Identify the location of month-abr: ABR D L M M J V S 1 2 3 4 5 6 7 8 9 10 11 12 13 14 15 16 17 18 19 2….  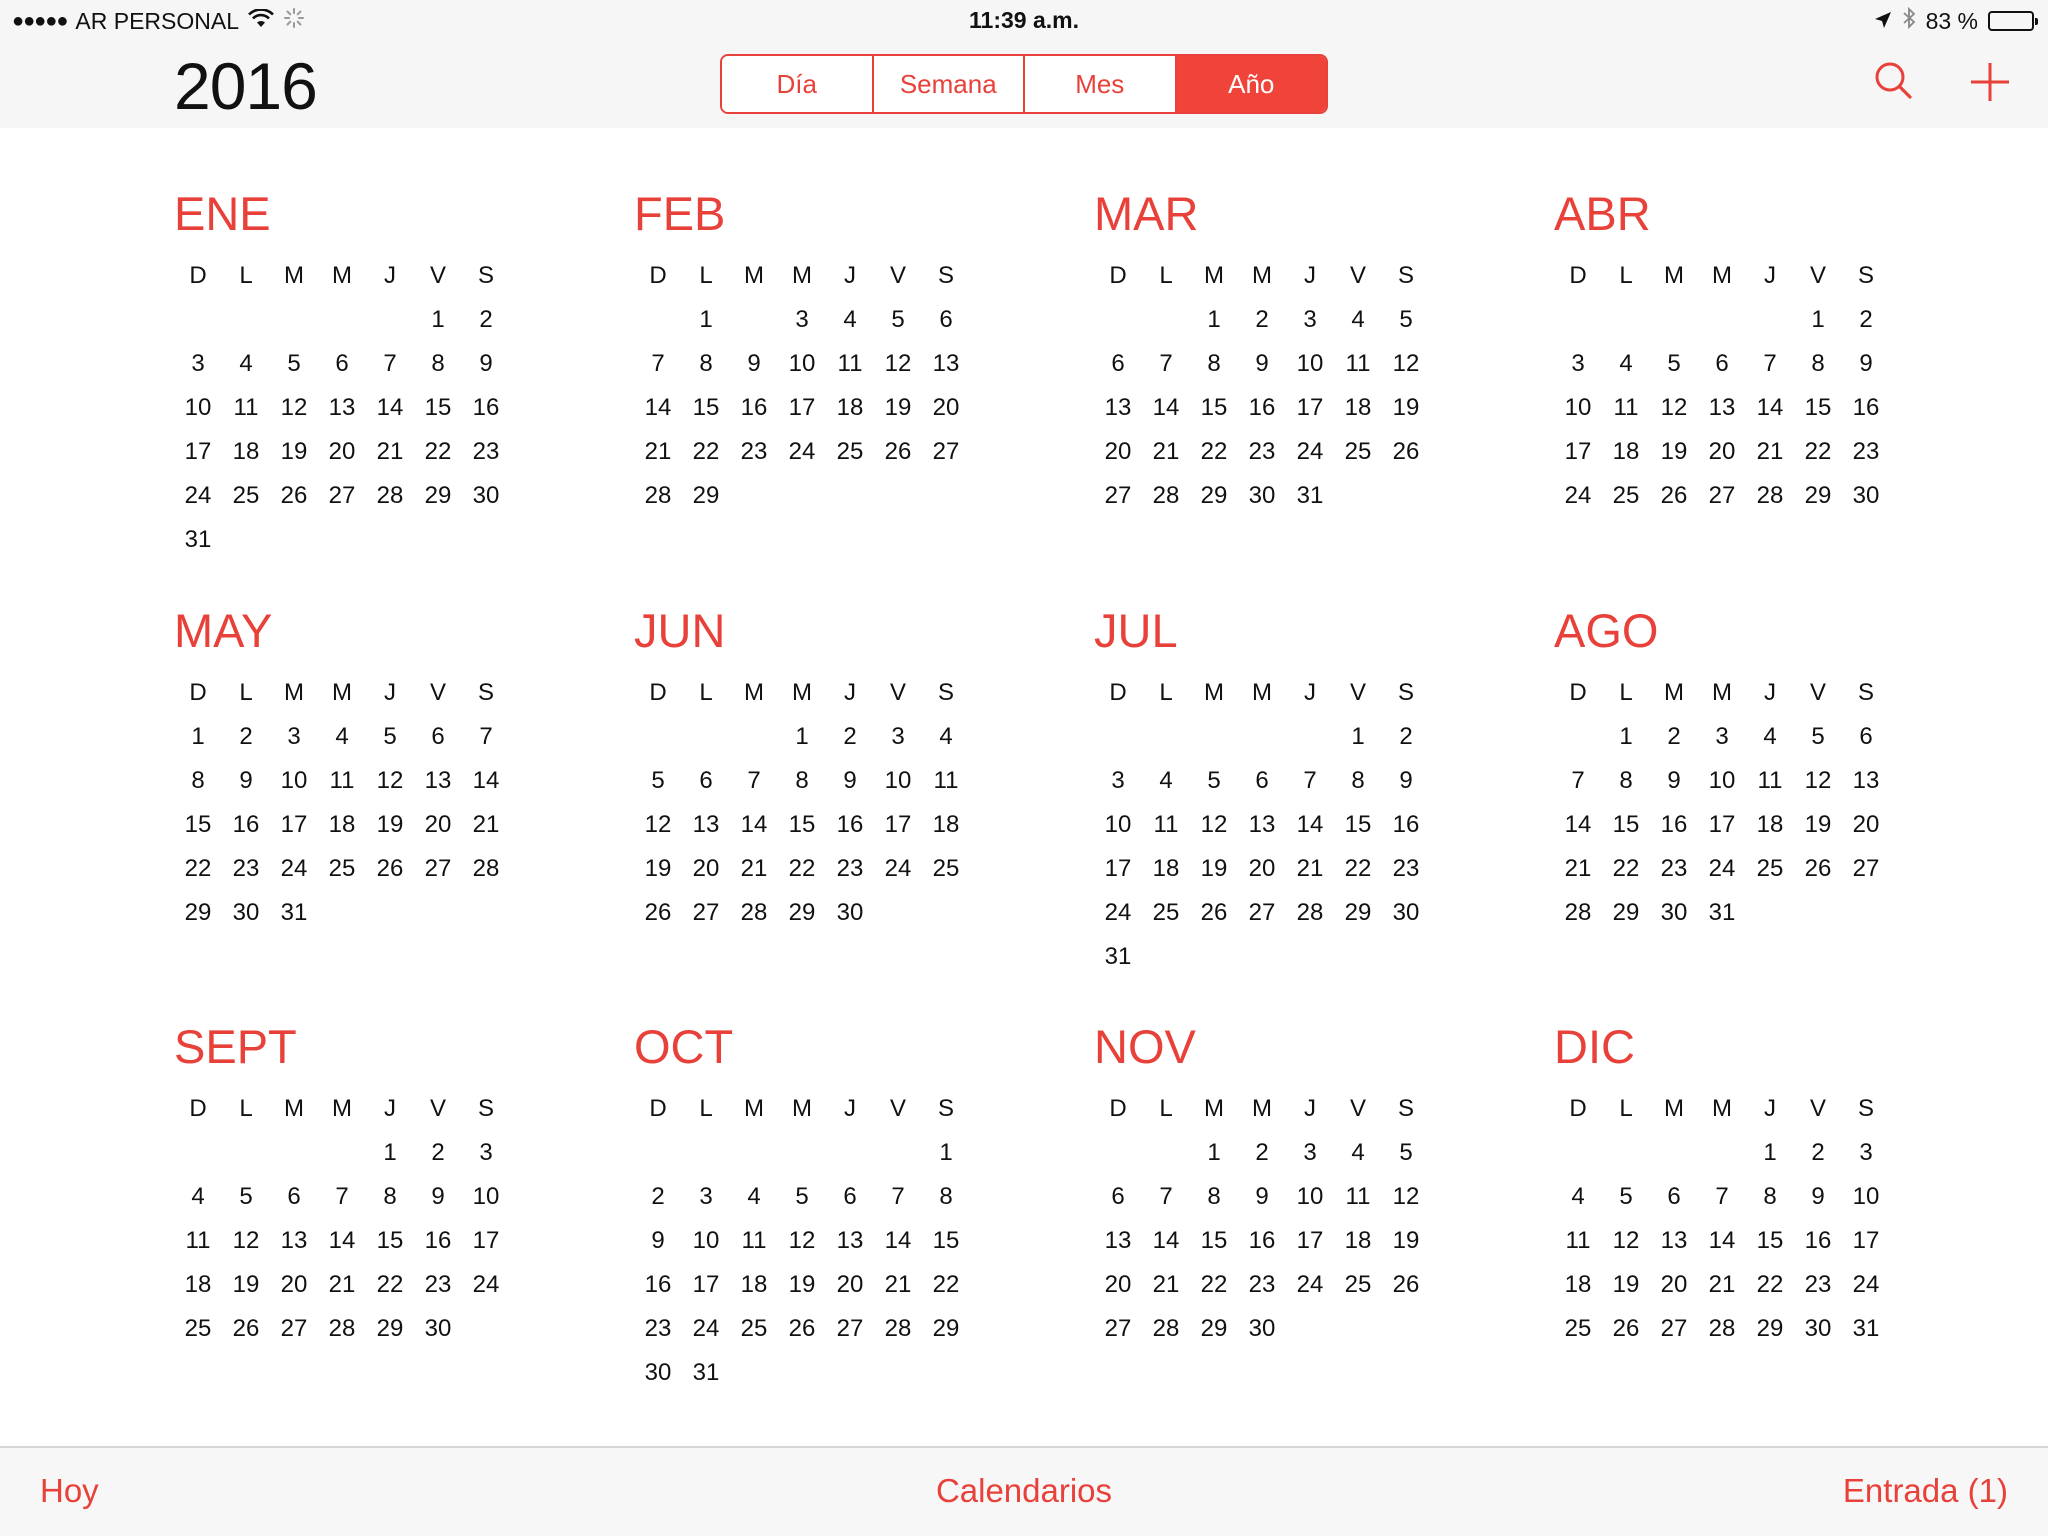
(1734, 351).